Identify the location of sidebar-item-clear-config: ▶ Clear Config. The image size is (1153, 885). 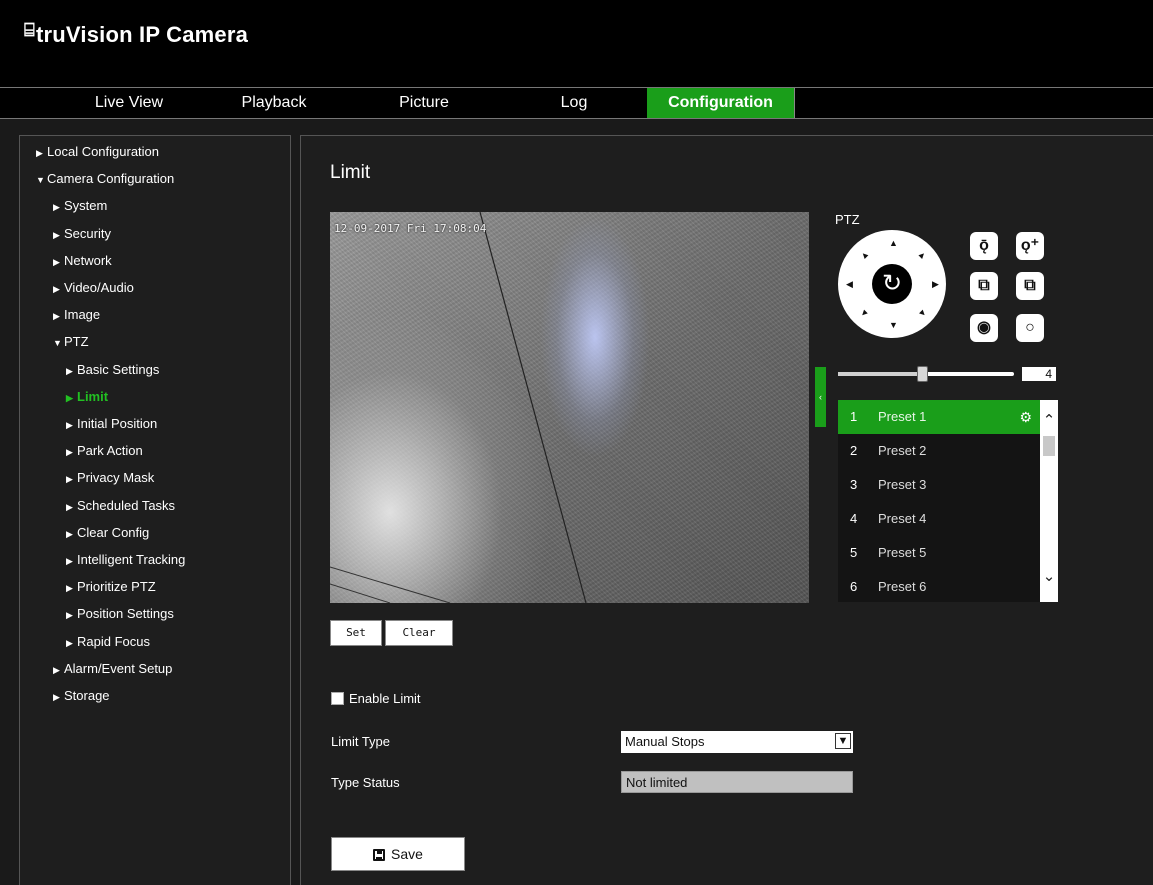
(107, 532).